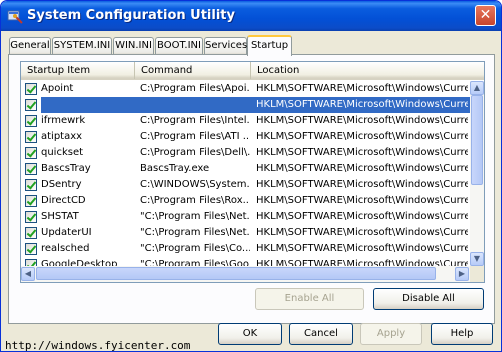 The image size is (502, 352). I want to click on scroll-up-icon: ▲, so click(477, 88).